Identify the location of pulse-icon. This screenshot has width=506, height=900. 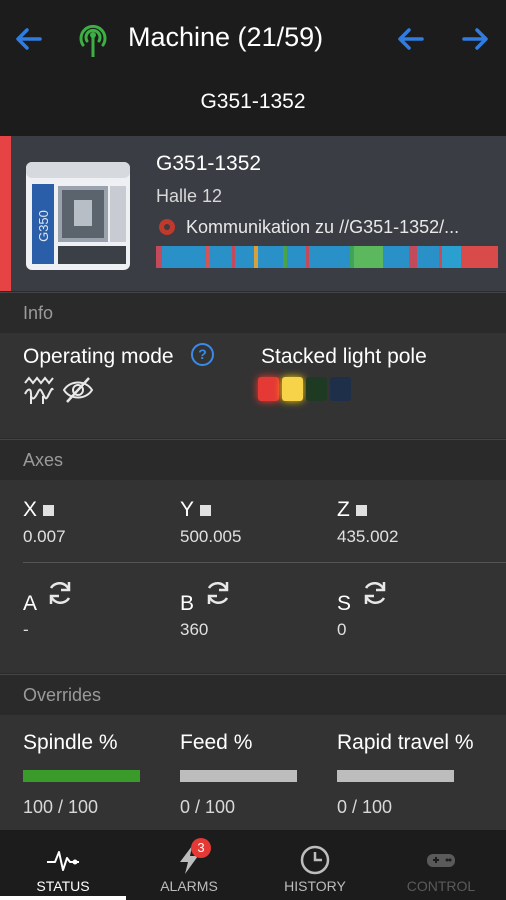
(63, 861).